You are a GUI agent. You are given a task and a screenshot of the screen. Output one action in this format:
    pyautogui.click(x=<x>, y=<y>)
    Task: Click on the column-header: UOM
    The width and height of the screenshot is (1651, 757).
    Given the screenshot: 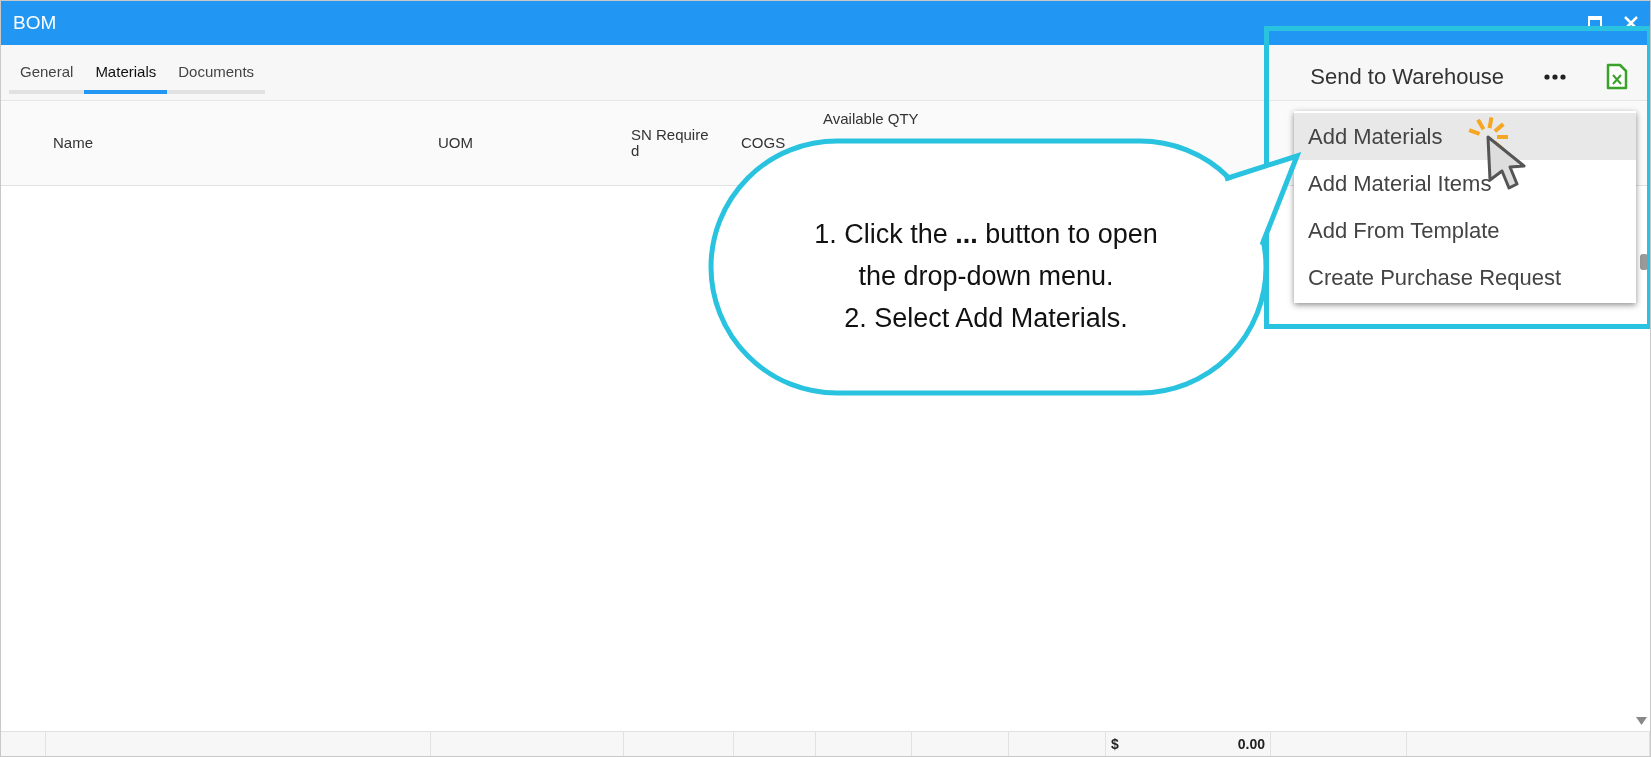 What is the action you would take?
    pyautogui.click(x=455, y=143)
    